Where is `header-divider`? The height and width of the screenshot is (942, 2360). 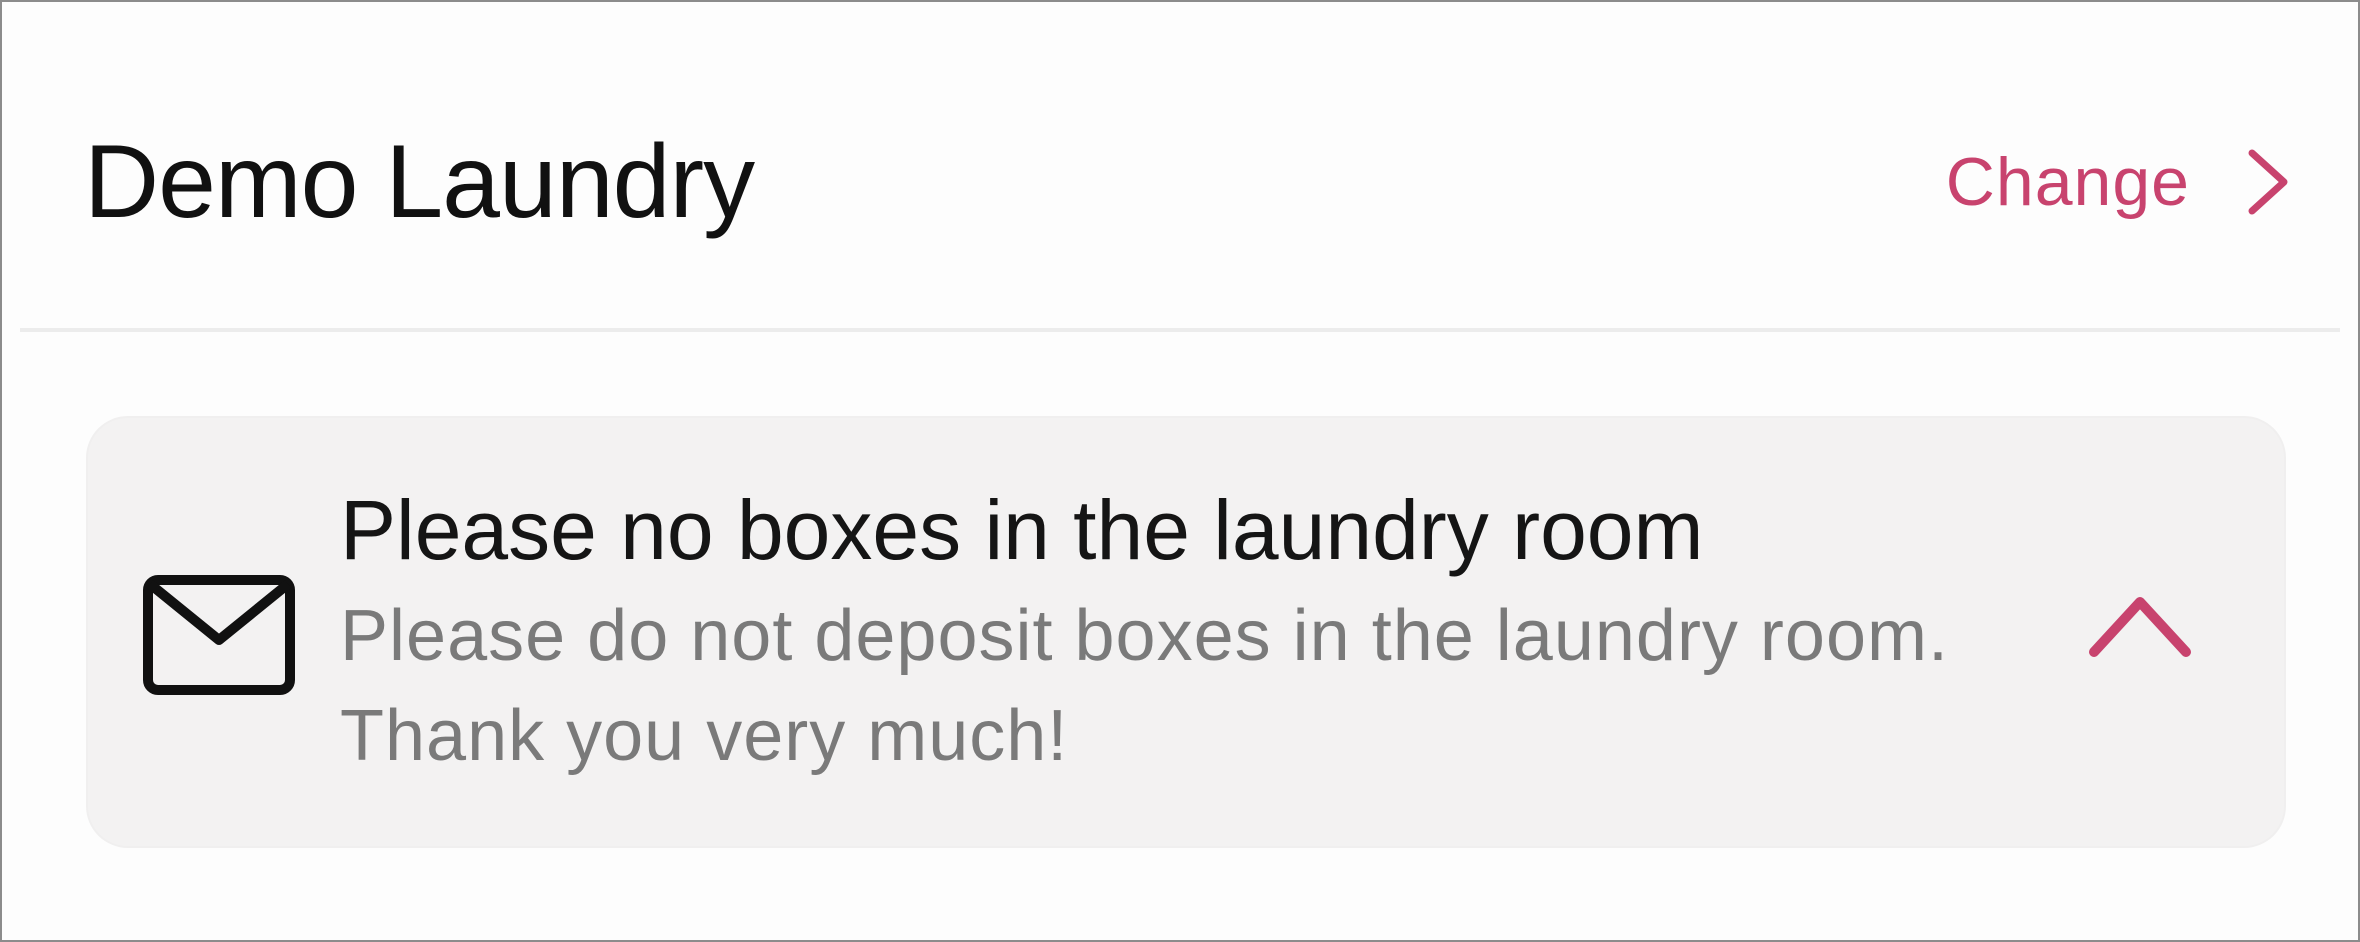
header-divider is located at coordinates (1180, 330).